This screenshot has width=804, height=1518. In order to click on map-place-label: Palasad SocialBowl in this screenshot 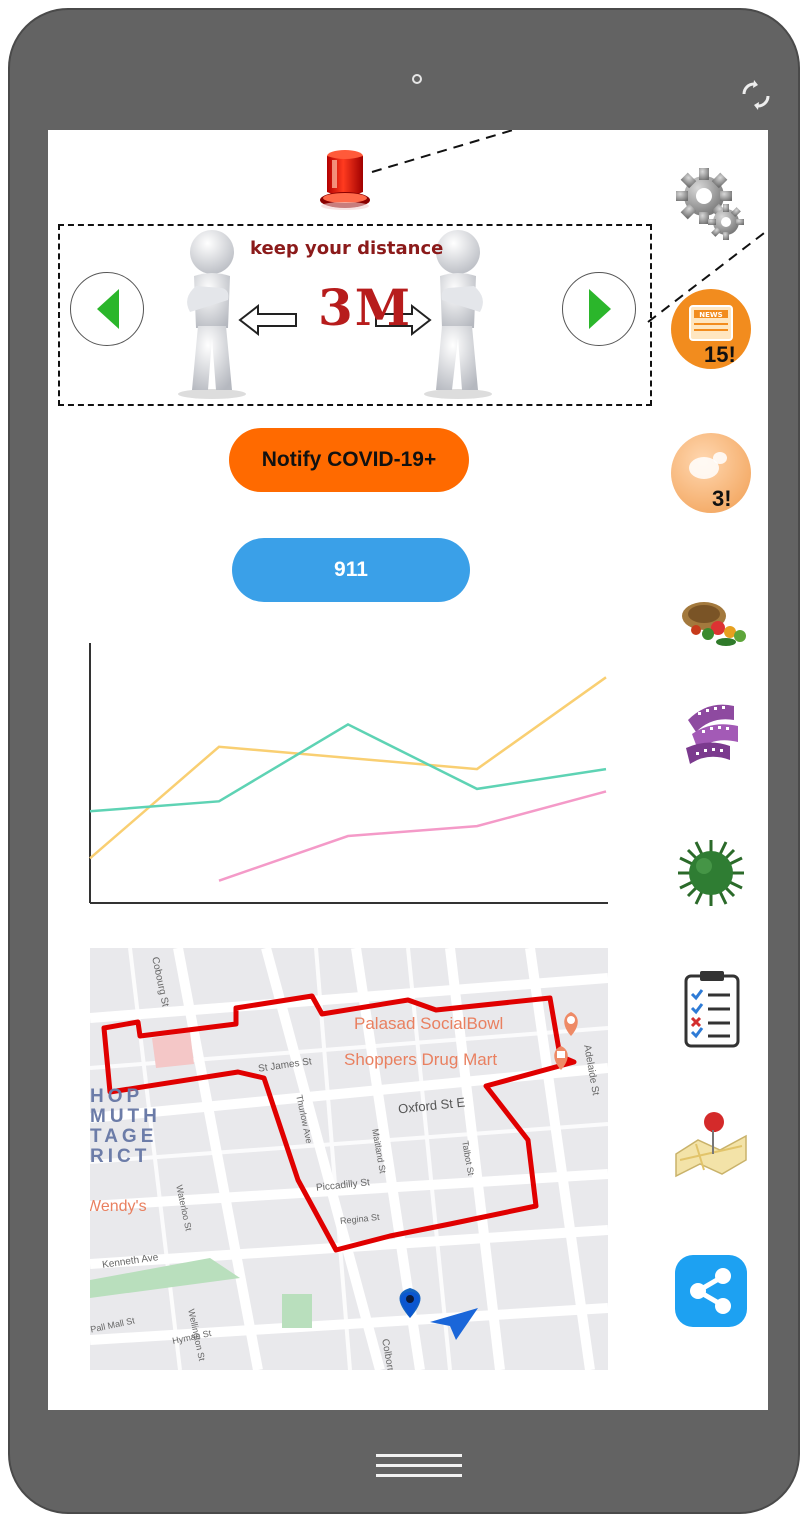, I will do `click(429, 1023)`.